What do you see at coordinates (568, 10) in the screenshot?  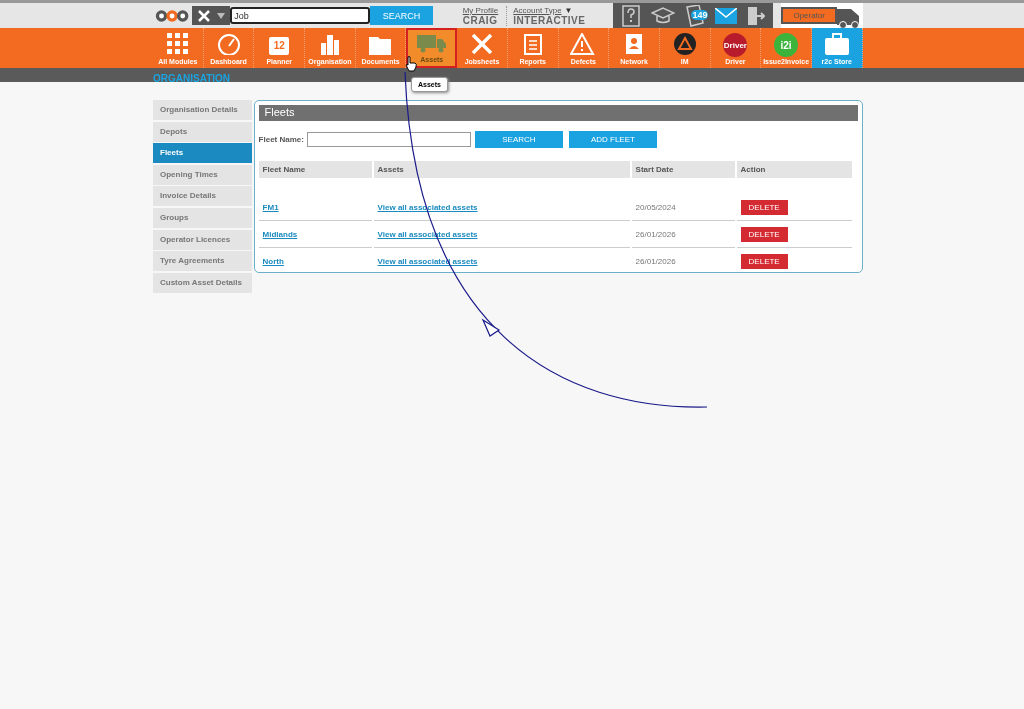 I see `caret-icon: ▼` at bounding box center [568, 10].